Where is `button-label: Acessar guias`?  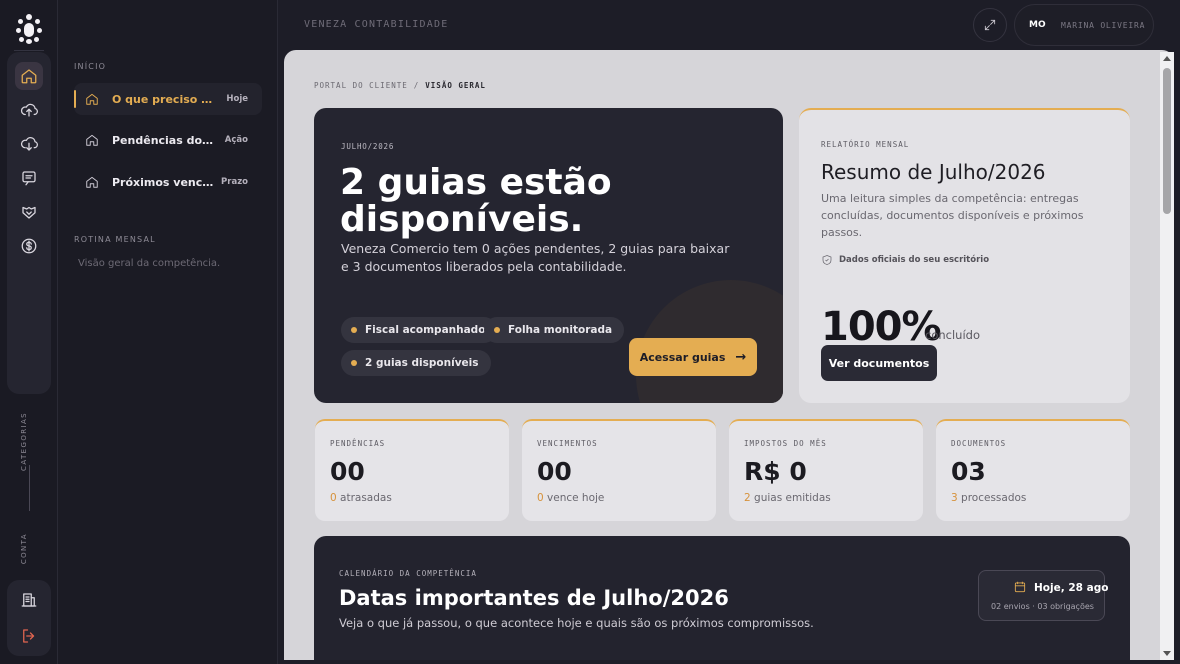 button-label: Acessar guias is located at coordinates (682, 357).